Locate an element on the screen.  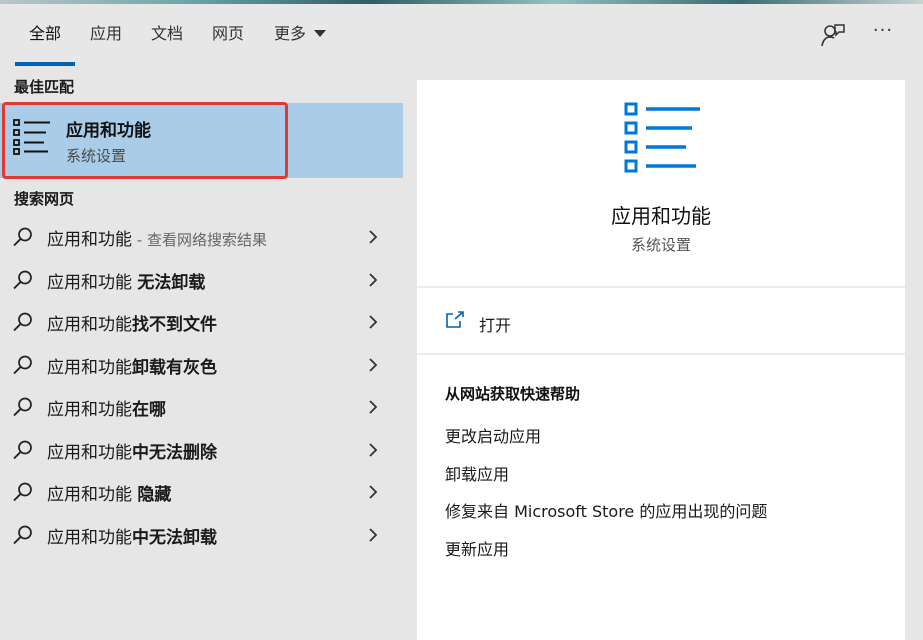
result-suggestion-text: 卸载有灰色 is located at coordinates (174, 368).